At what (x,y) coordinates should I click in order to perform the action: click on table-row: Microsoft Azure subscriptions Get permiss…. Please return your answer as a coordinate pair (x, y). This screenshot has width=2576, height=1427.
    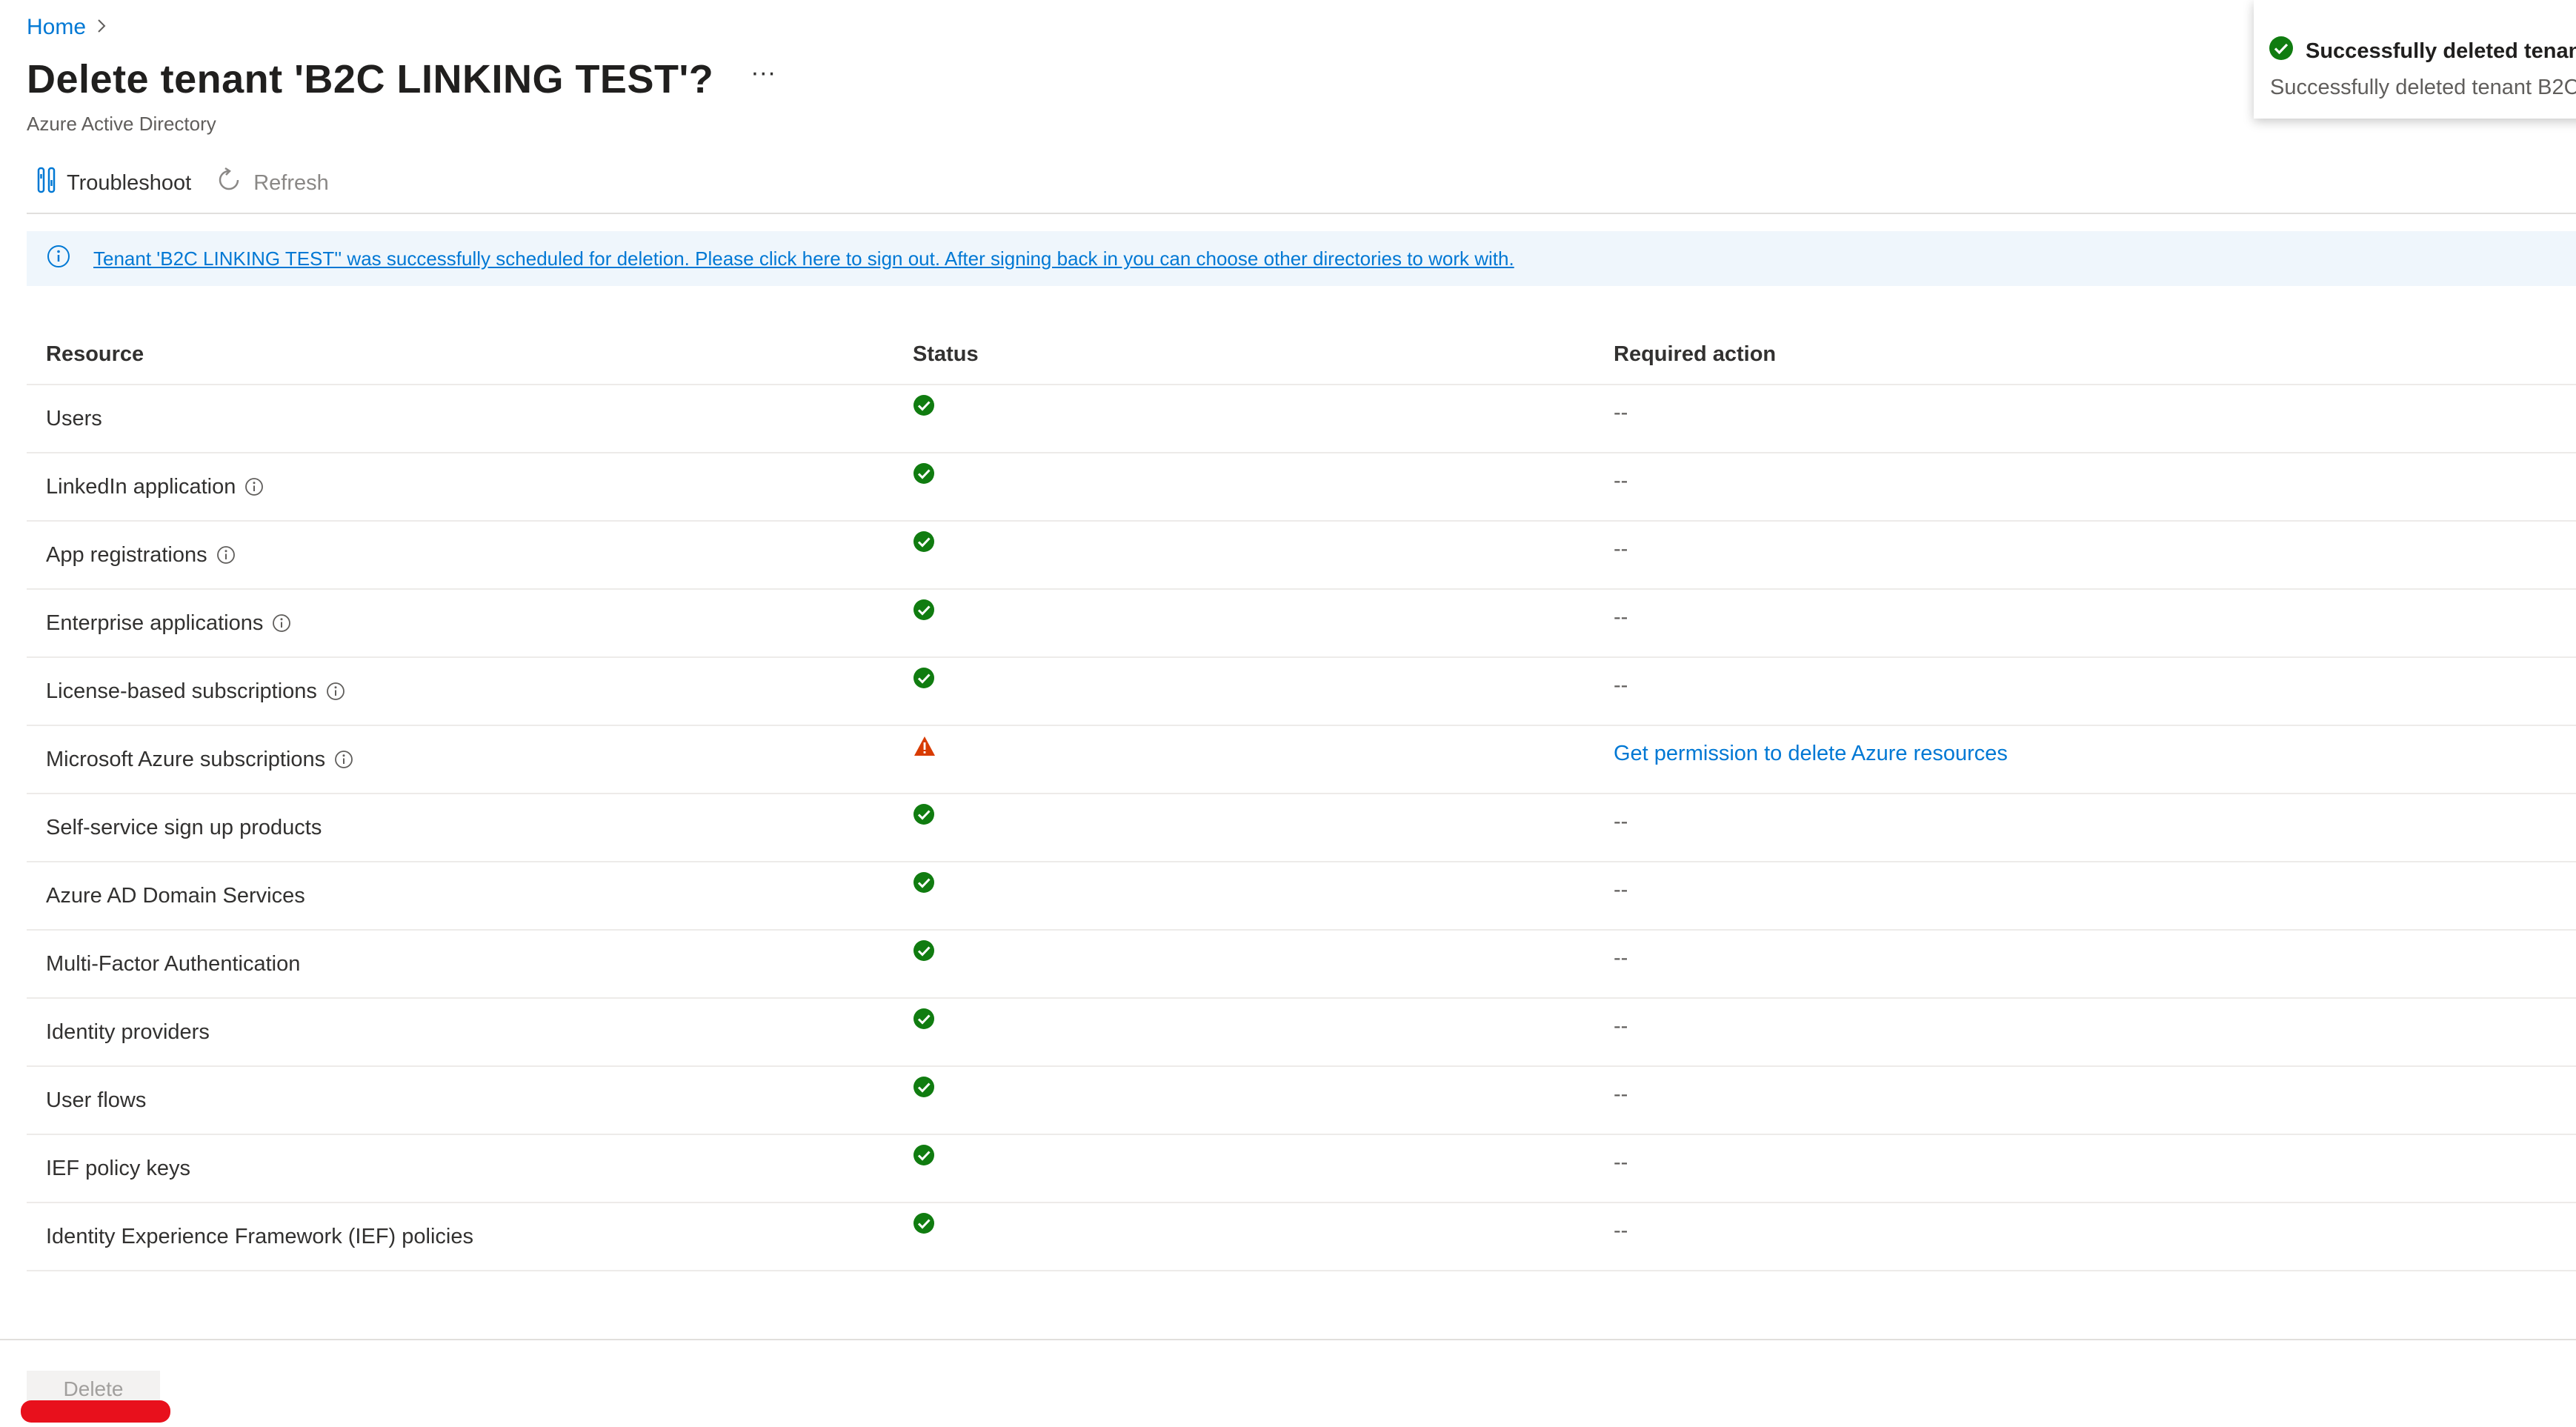
    Looking at the image, I should click on (1301, 760).